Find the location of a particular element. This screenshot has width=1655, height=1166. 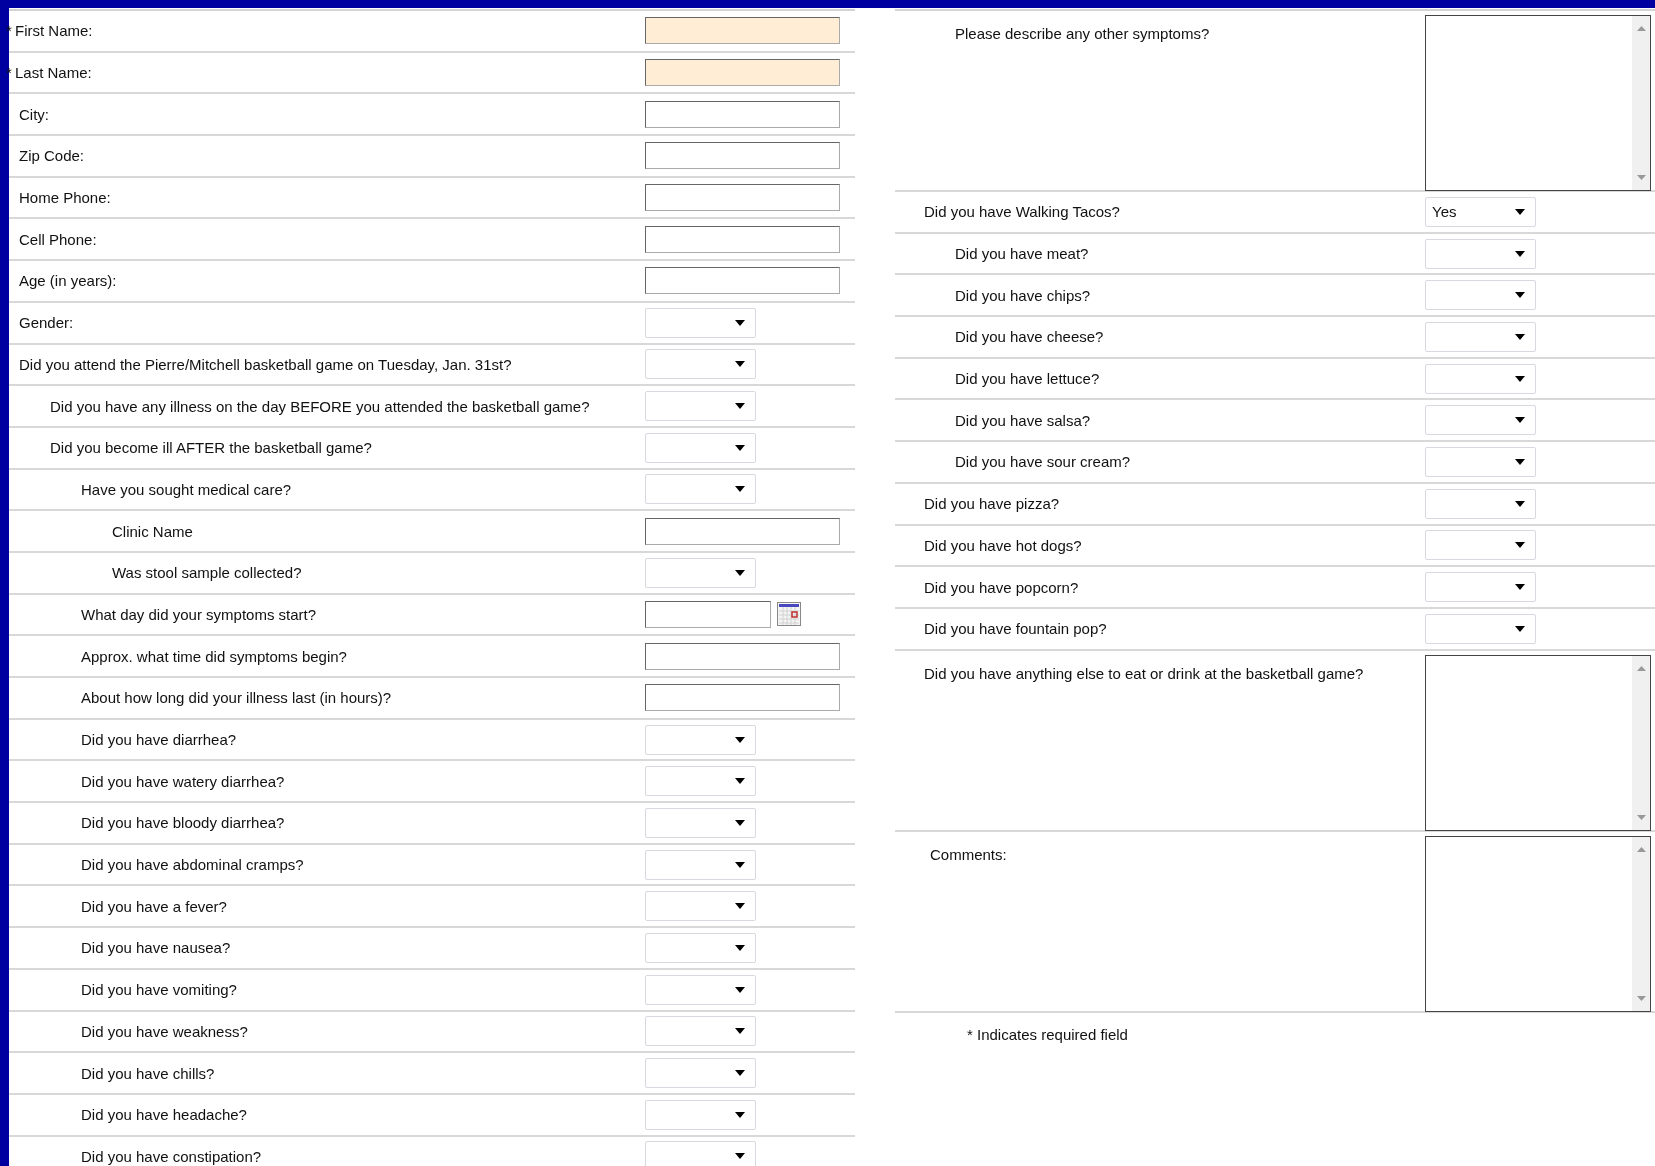

field-label: Comments: is located at coordinates (968, 854).